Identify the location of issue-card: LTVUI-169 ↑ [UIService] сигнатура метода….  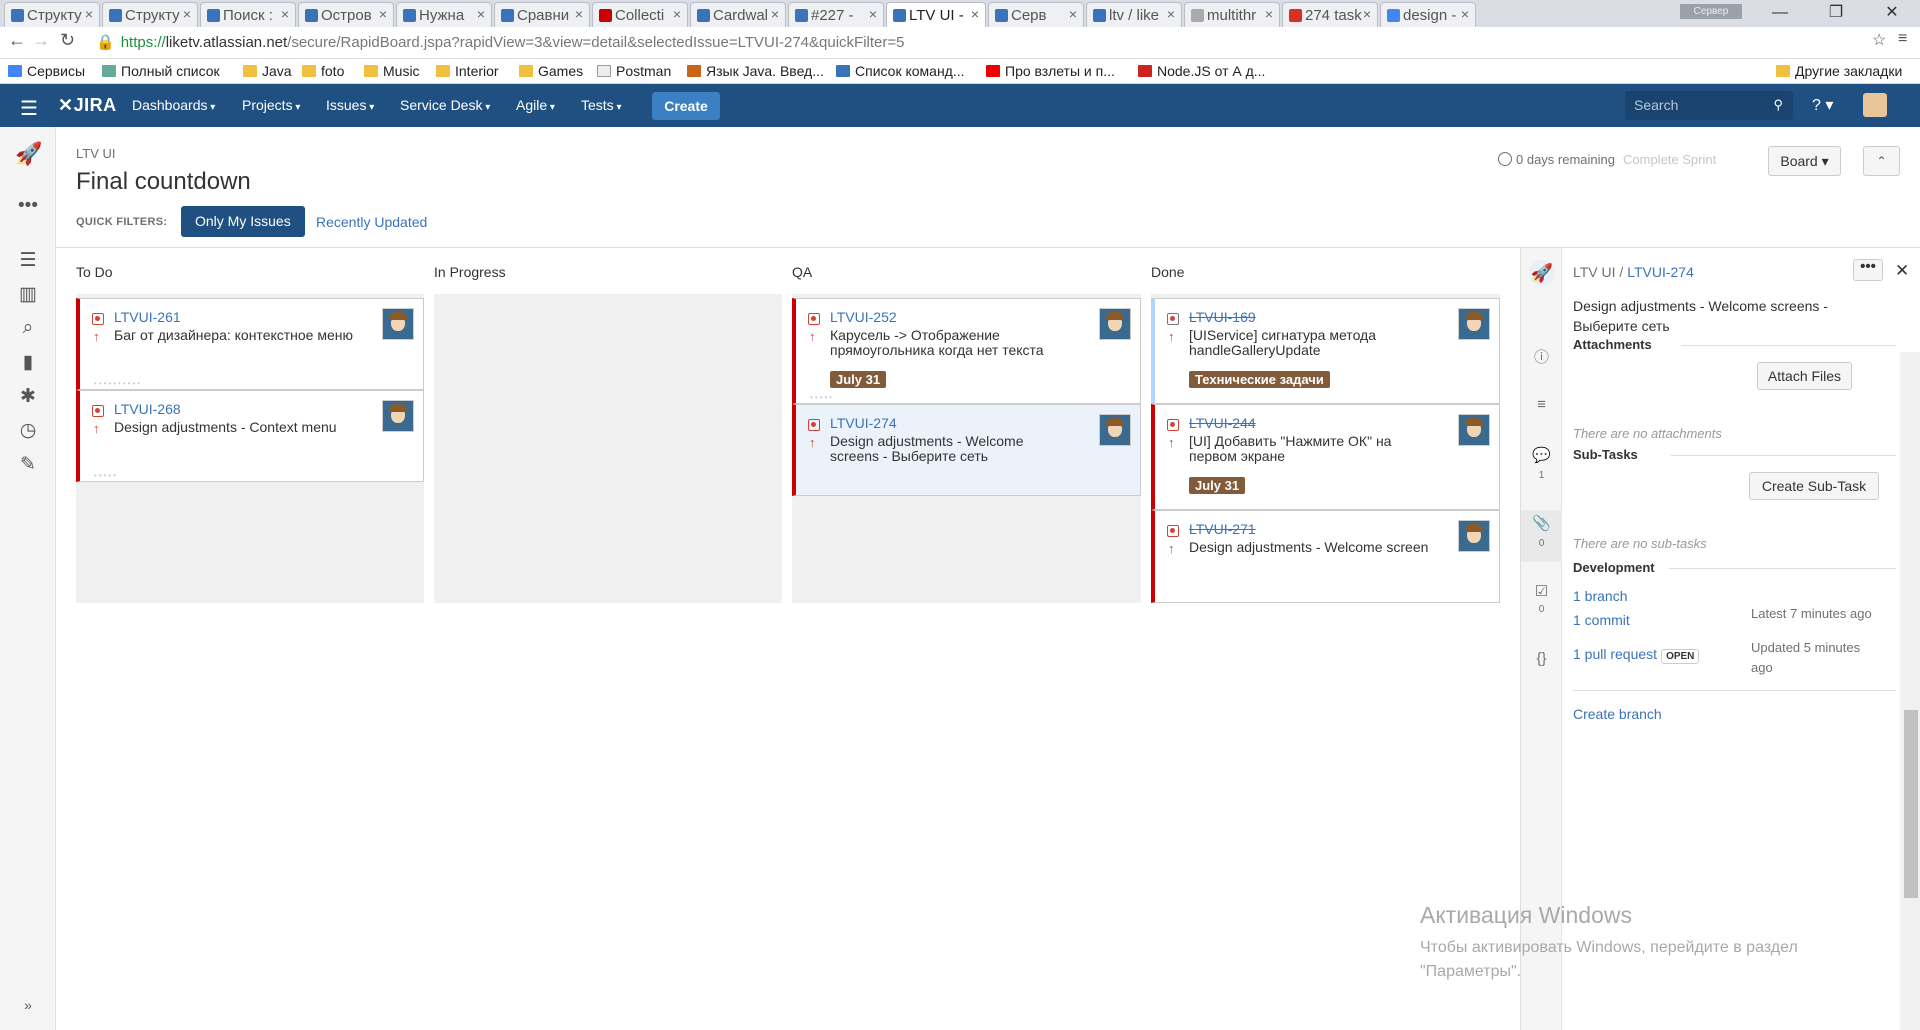
(1325, 351).